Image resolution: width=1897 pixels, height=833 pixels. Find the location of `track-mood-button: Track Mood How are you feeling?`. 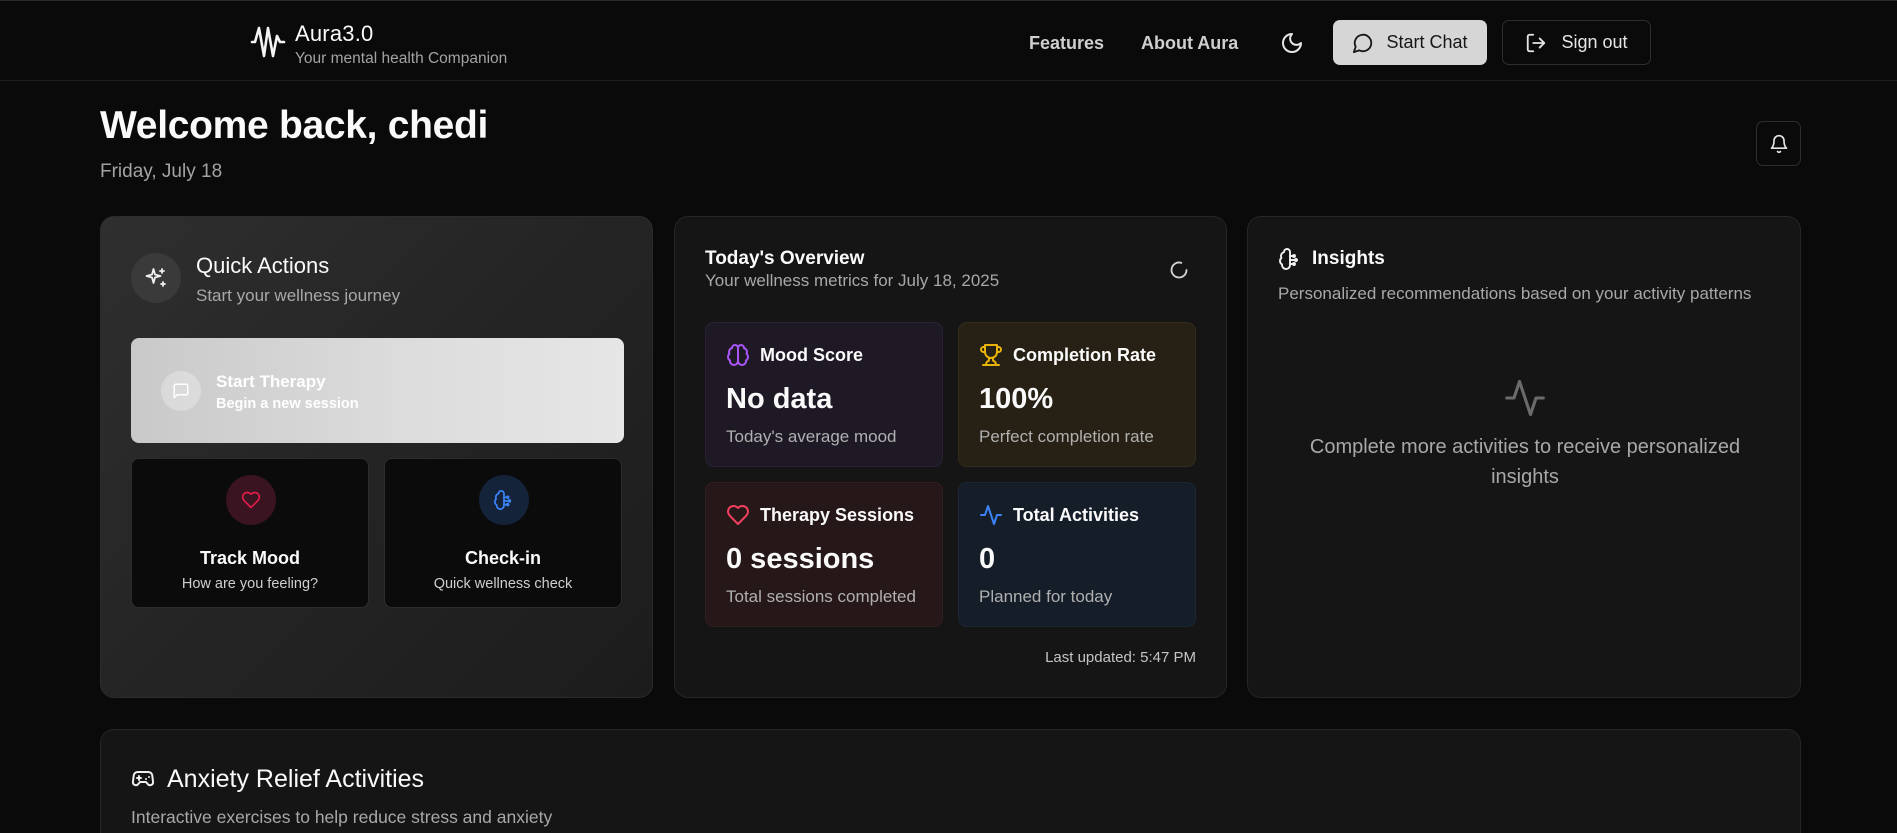

track-mood-button: Track Mood How are you feeling? is located at coordinates (250, 533).